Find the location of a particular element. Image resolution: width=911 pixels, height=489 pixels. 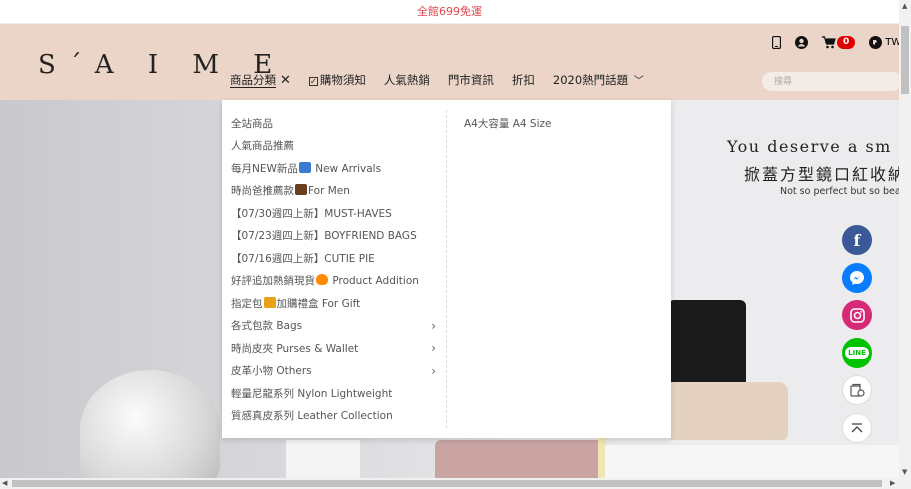

menu-item-must-haves: 【07/30週四上新】MUST-HAVES is located at coordinates (334, 213).